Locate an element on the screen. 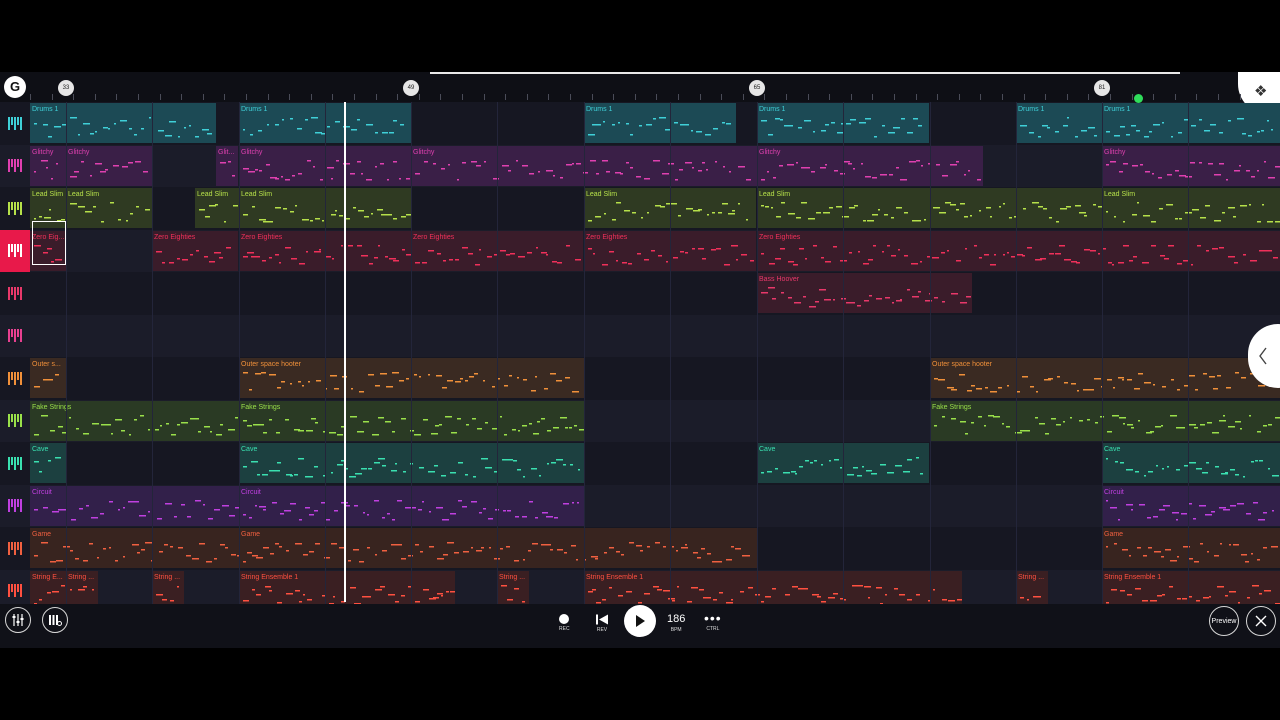  timeline-ruler: G 33 49 65 81 ❖ is located at coordinates (640, 93).